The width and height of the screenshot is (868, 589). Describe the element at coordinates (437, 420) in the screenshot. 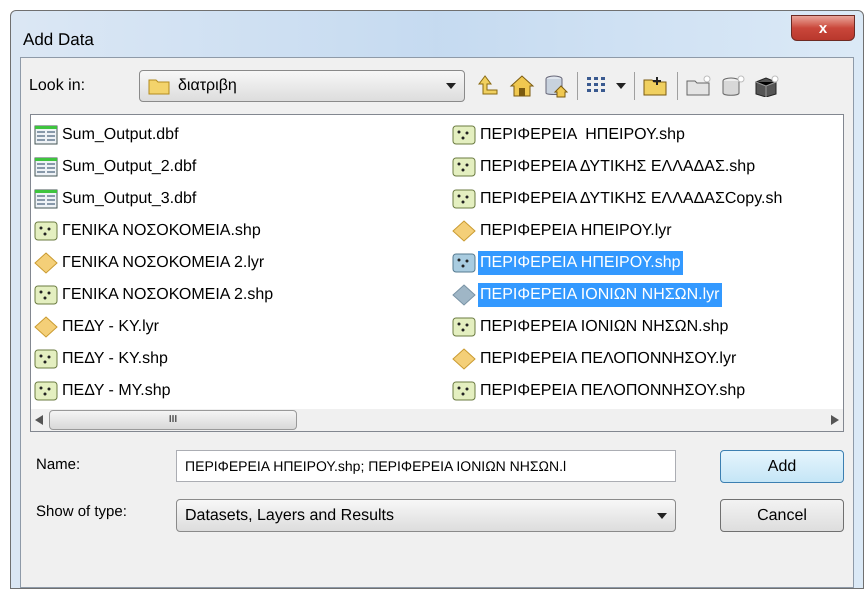

I see `horizontal-scrollbar: III` at that location.